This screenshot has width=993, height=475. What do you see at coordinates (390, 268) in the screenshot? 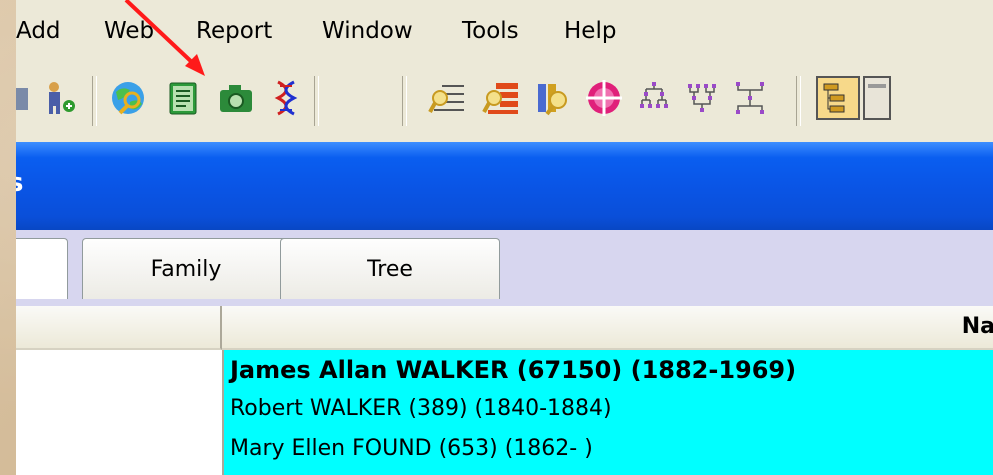
I see `tab-tree: Tree` at bounding box center [390, 268].